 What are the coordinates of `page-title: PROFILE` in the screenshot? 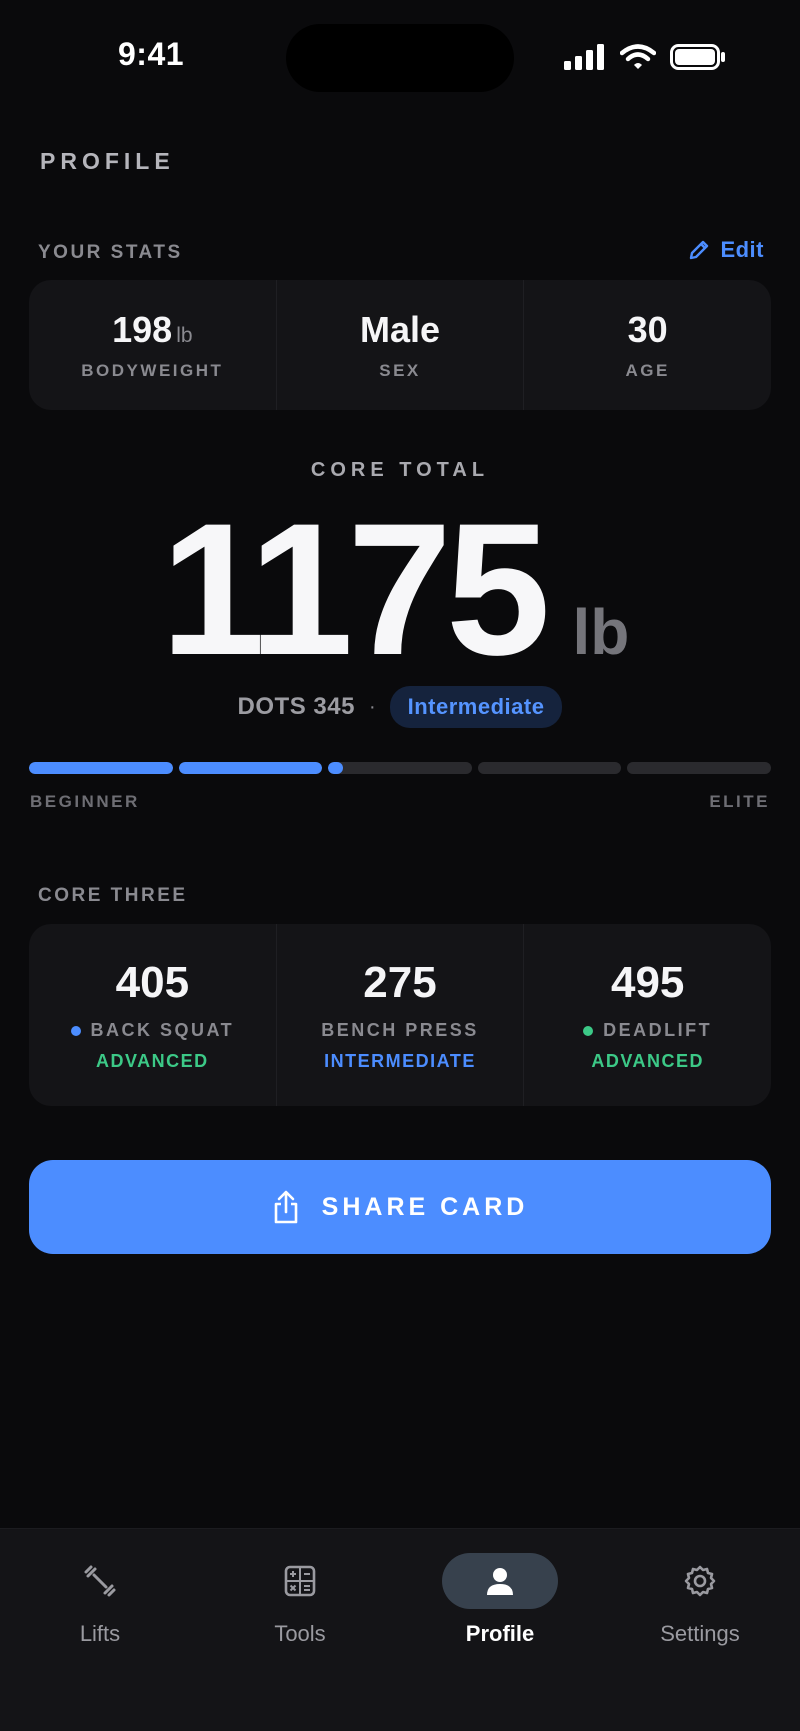 It's located at (107, 161).